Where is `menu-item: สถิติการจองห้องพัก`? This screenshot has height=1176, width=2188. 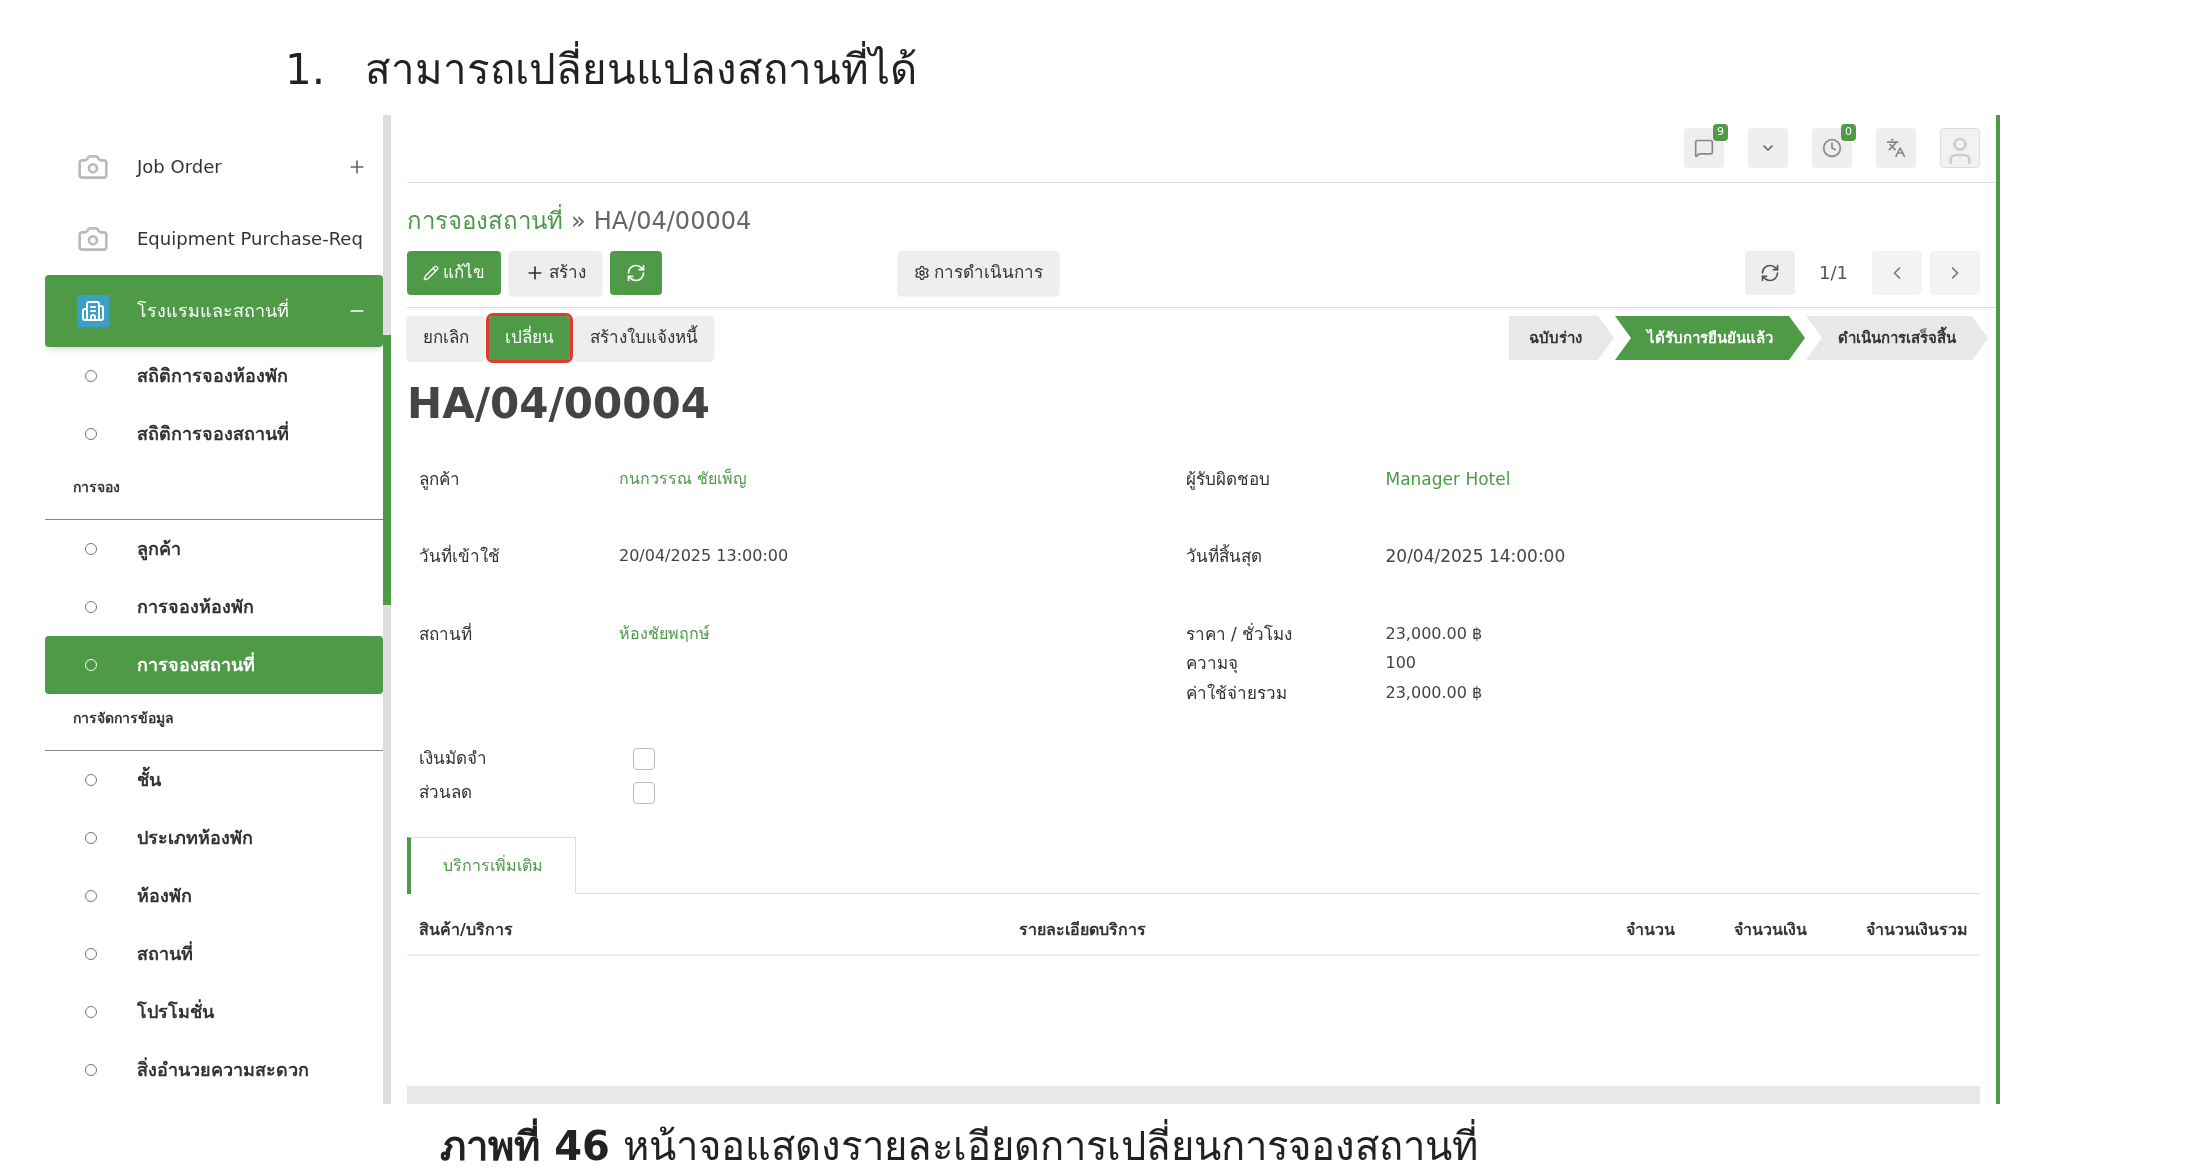 menu-item: สถิติการจองห้องพัก is located at coordinates (214, 375).